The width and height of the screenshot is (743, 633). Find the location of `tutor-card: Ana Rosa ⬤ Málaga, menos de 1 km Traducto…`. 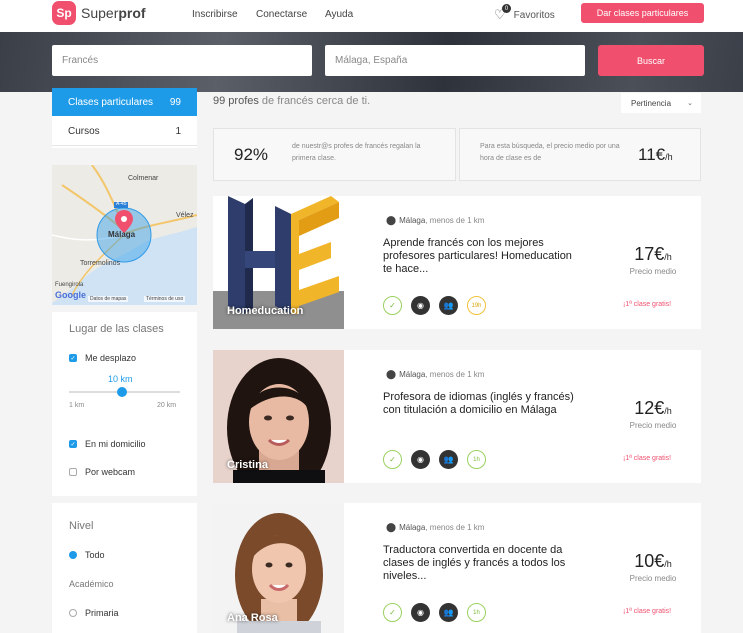

tutor-card: Ana Rosa ⬤ Málaga, menos de 1 km Traducto… is located at coordinates (457, 568).